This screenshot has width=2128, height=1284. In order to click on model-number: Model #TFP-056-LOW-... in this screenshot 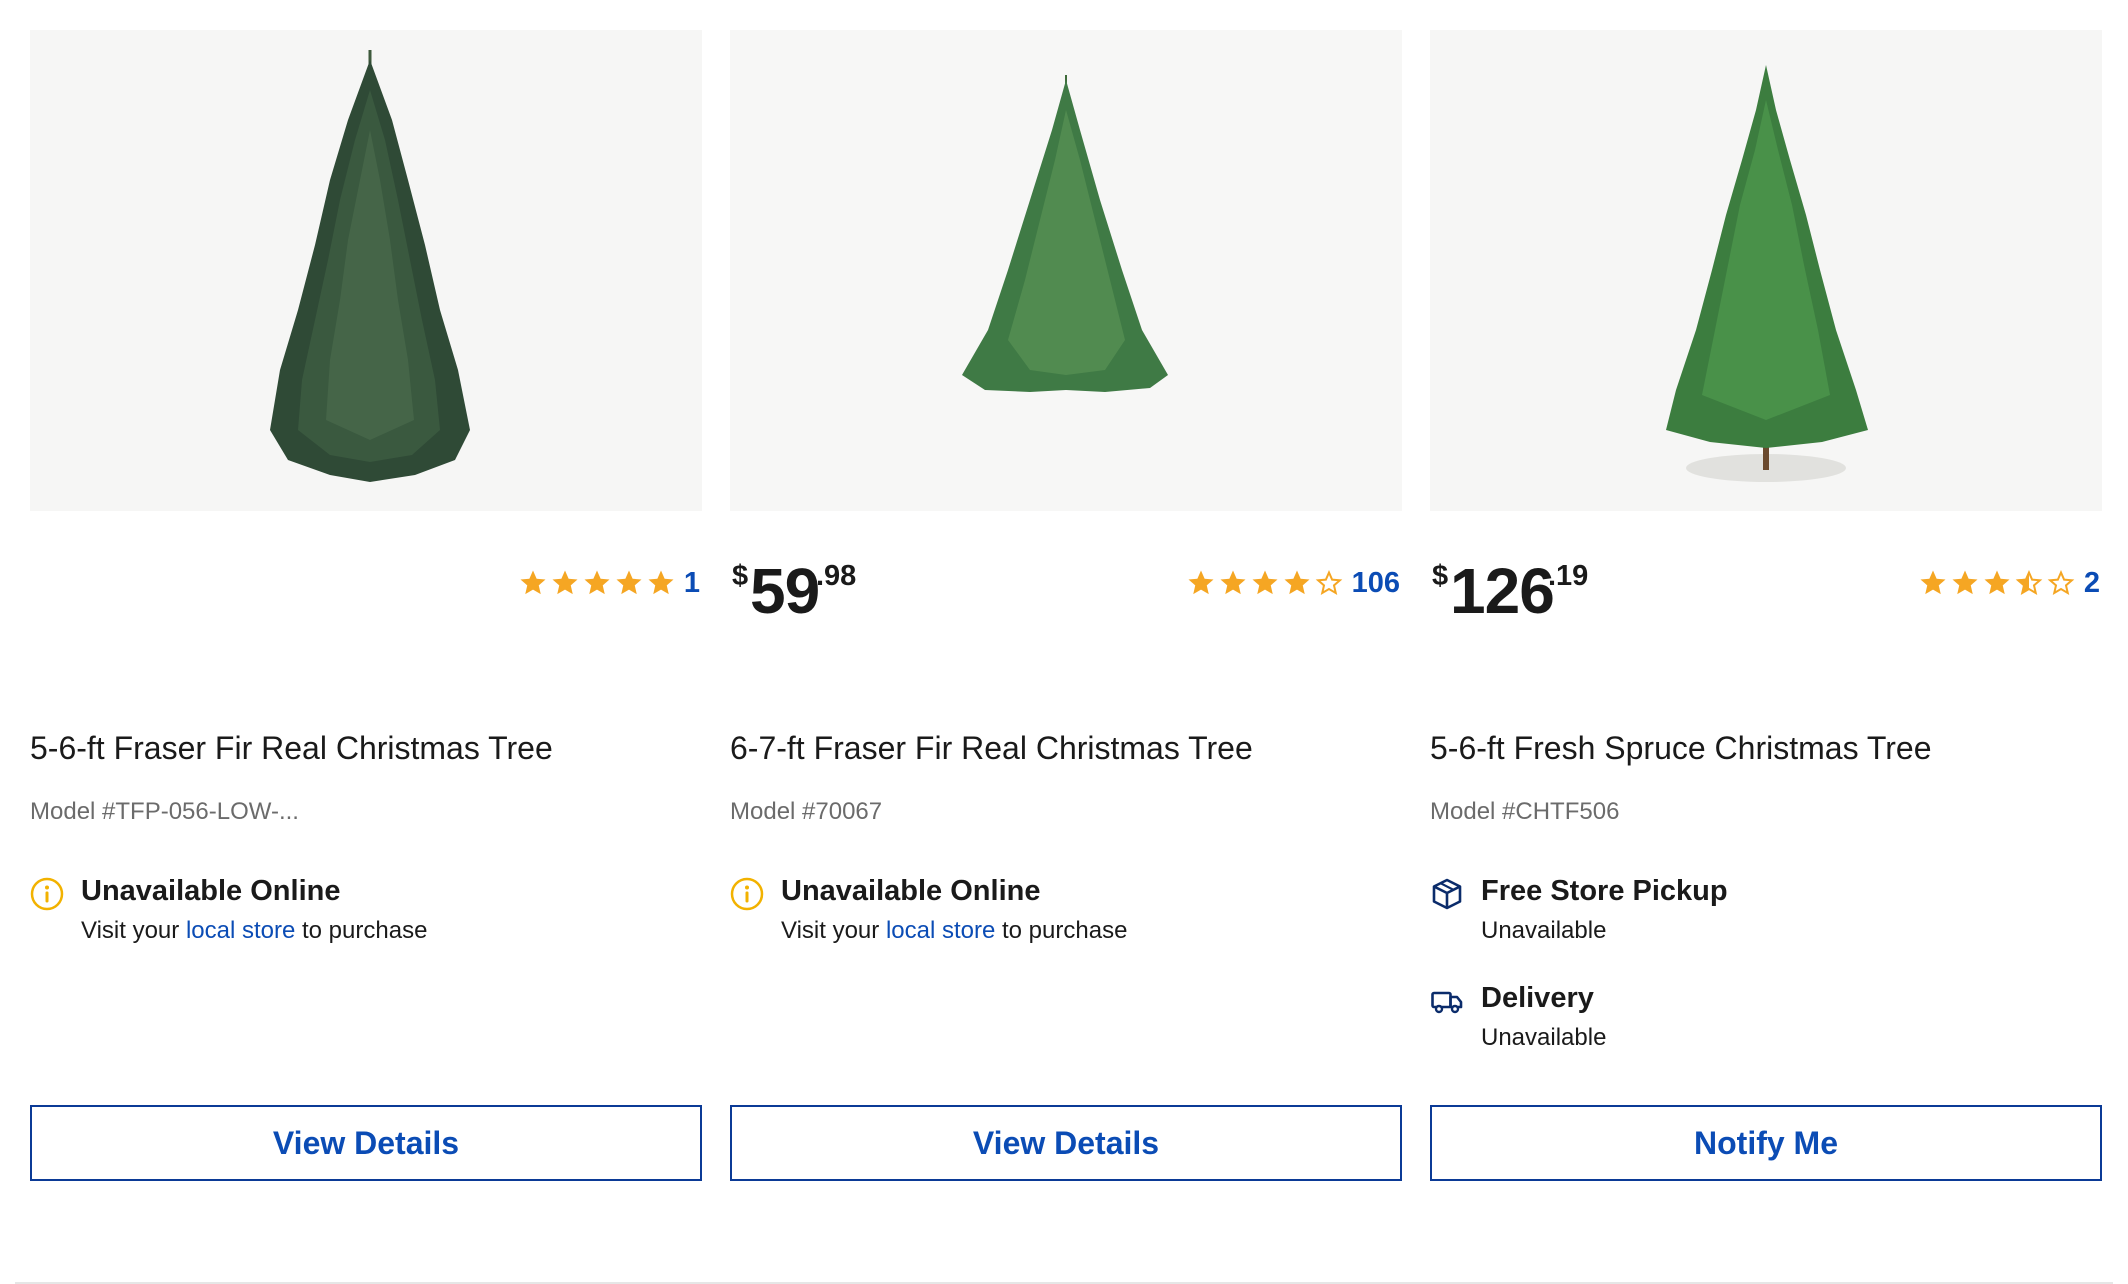, I will do `click(164, 811)`.